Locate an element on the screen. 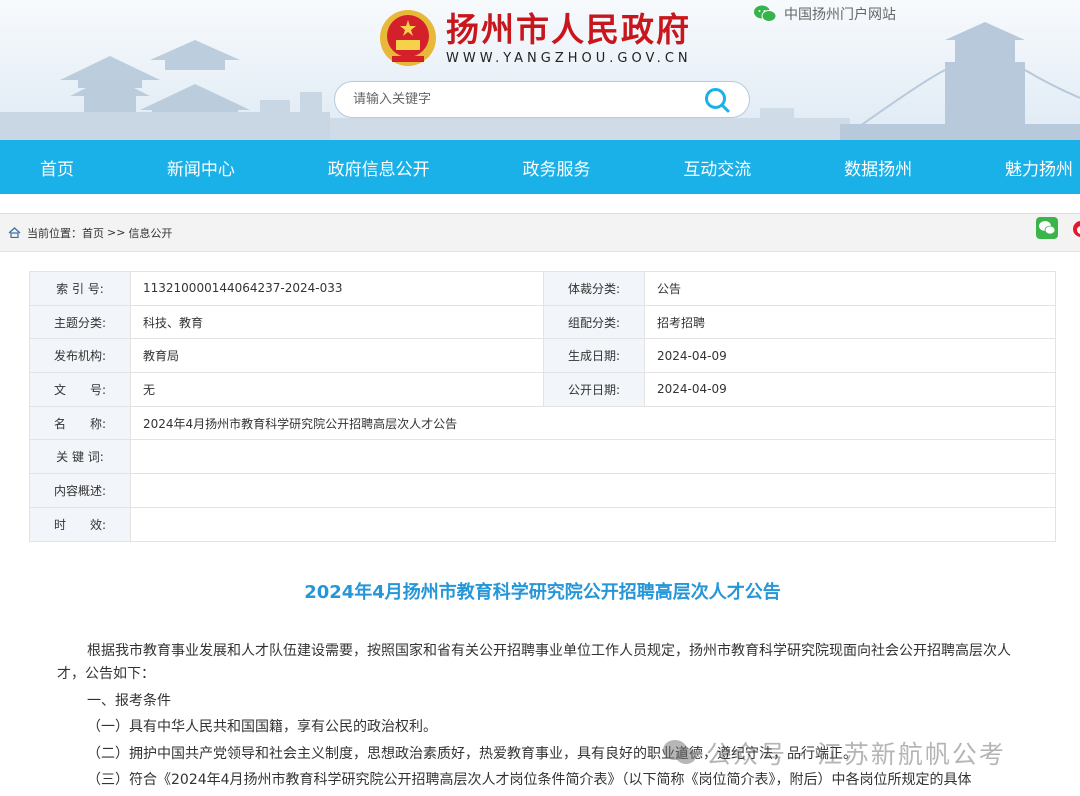  share-tools is located at coordinates (1058, 228).